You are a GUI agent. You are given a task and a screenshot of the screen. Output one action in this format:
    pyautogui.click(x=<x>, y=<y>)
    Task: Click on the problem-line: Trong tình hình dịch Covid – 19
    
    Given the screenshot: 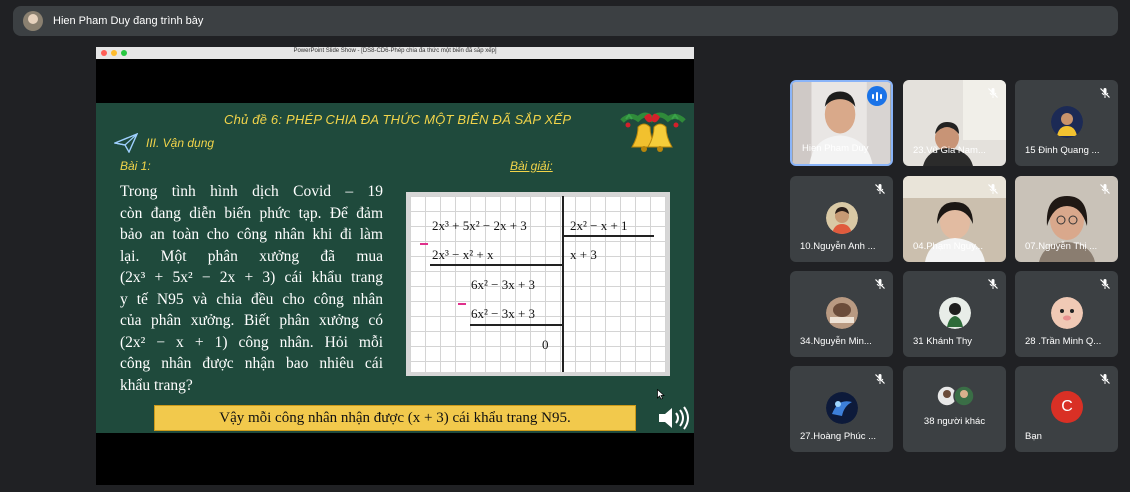 What is the action you would take?
    pyautogui.click(x=251, y=191)
    